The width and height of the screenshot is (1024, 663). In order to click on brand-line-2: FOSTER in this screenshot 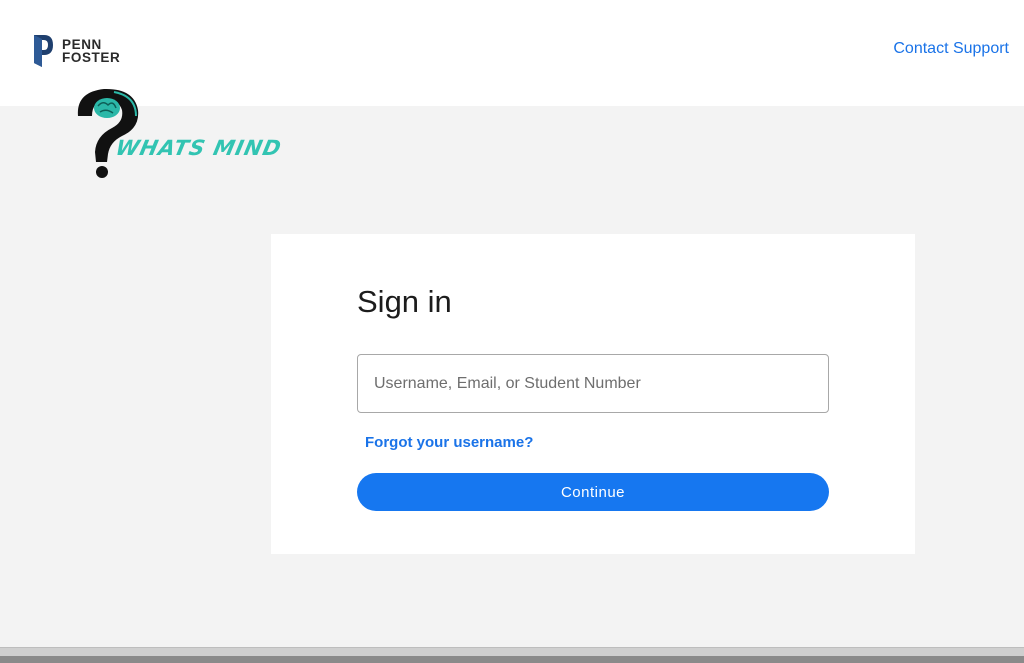, I will do `click(91, 57)`.